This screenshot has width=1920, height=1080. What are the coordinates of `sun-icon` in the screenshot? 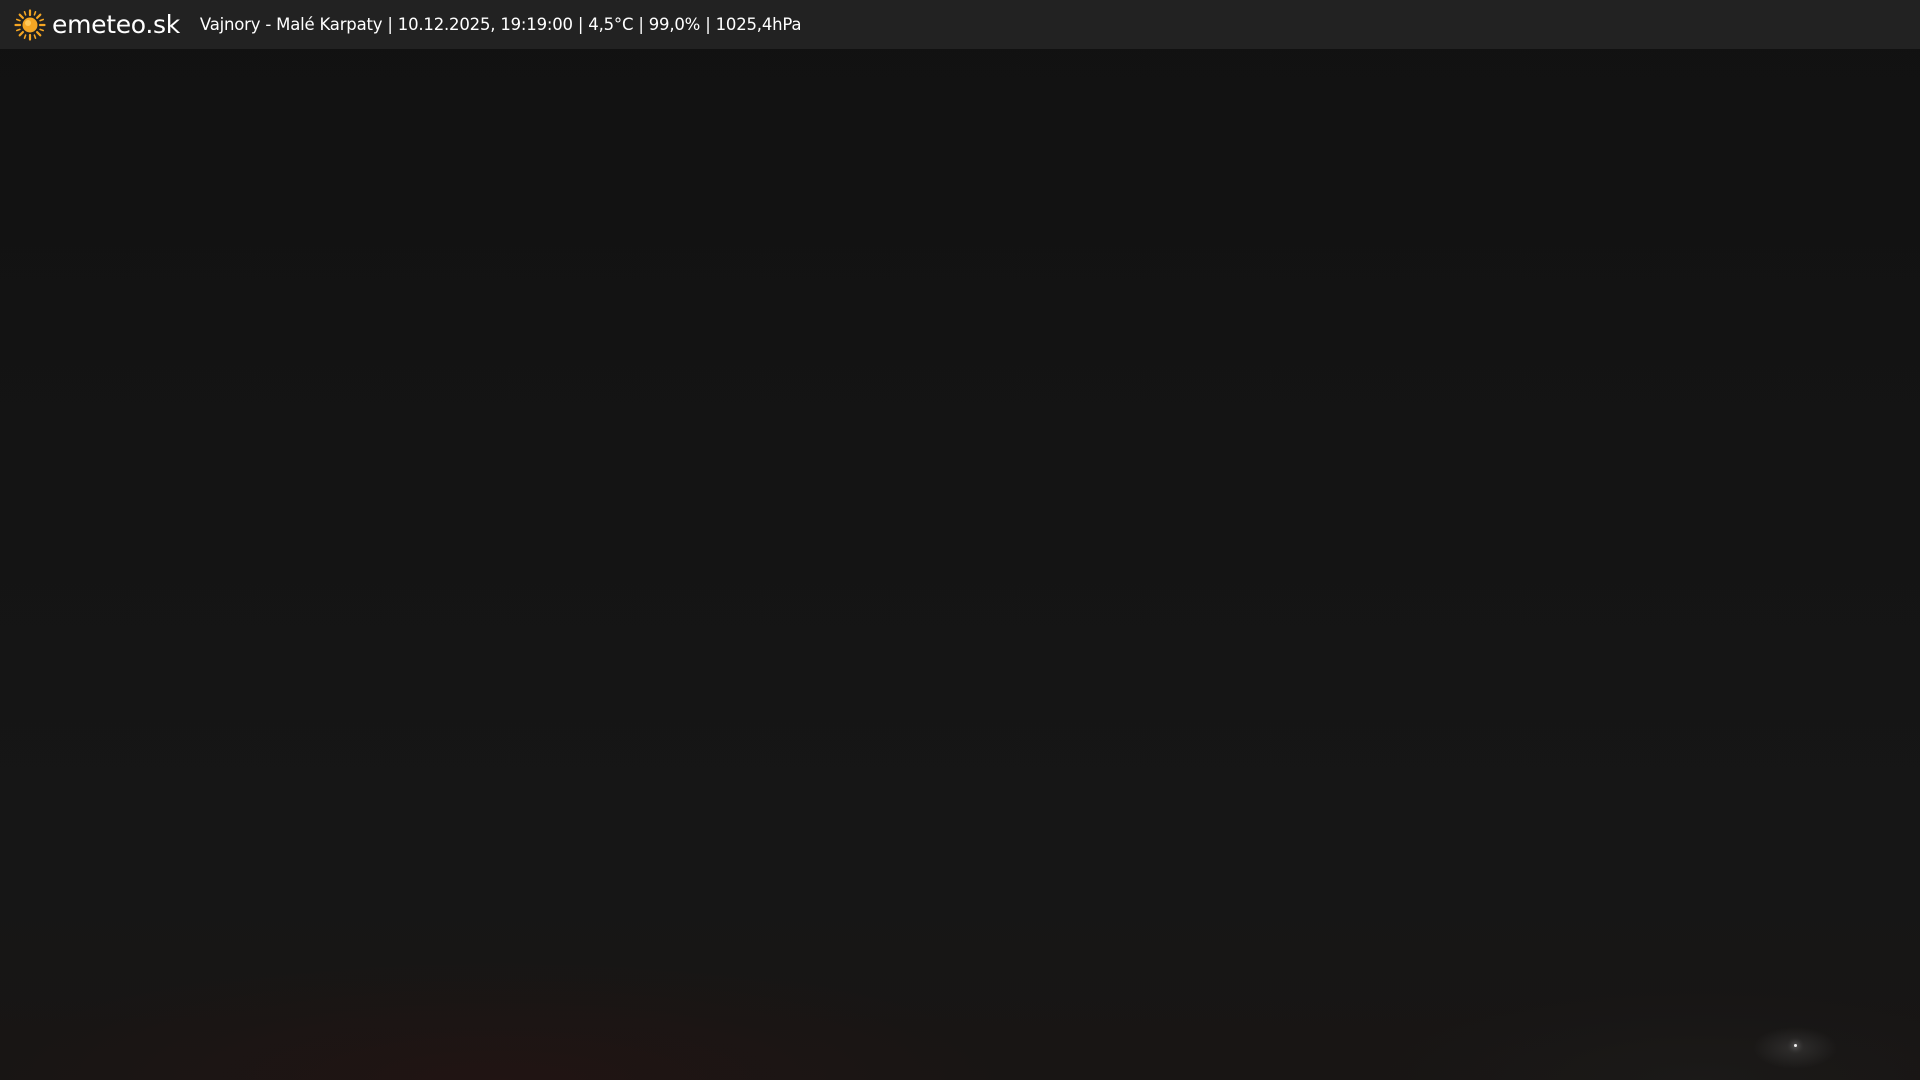 It's located at (30, 24).